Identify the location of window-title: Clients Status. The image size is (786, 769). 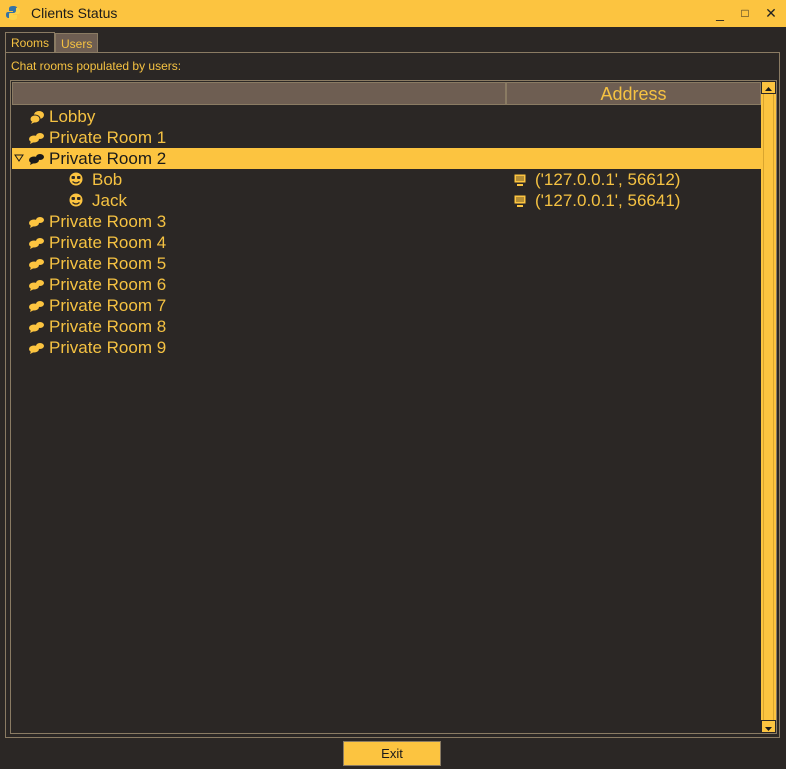
(74, 13).